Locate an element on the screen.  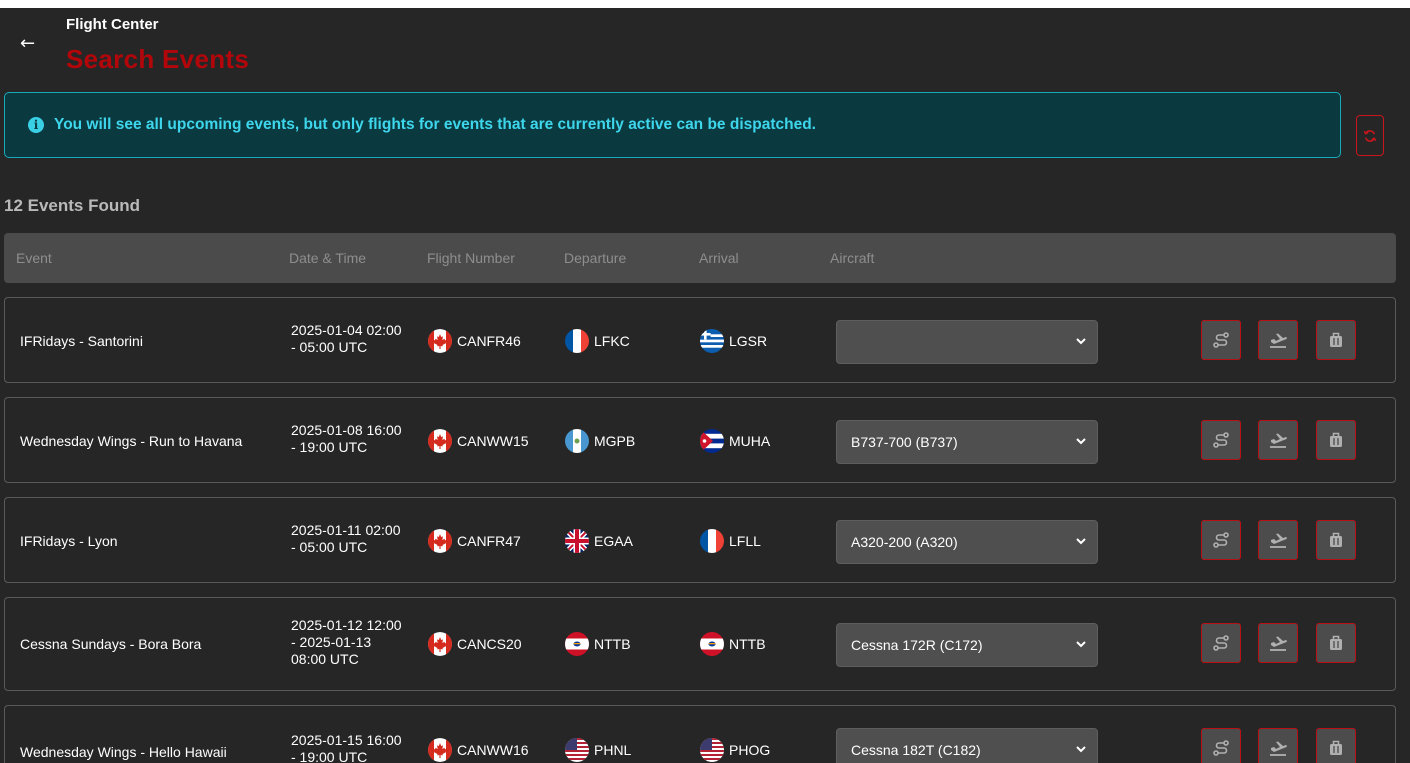
aircraft-selected-value: A320-200 (A320) is located at coordinates (904, 542).